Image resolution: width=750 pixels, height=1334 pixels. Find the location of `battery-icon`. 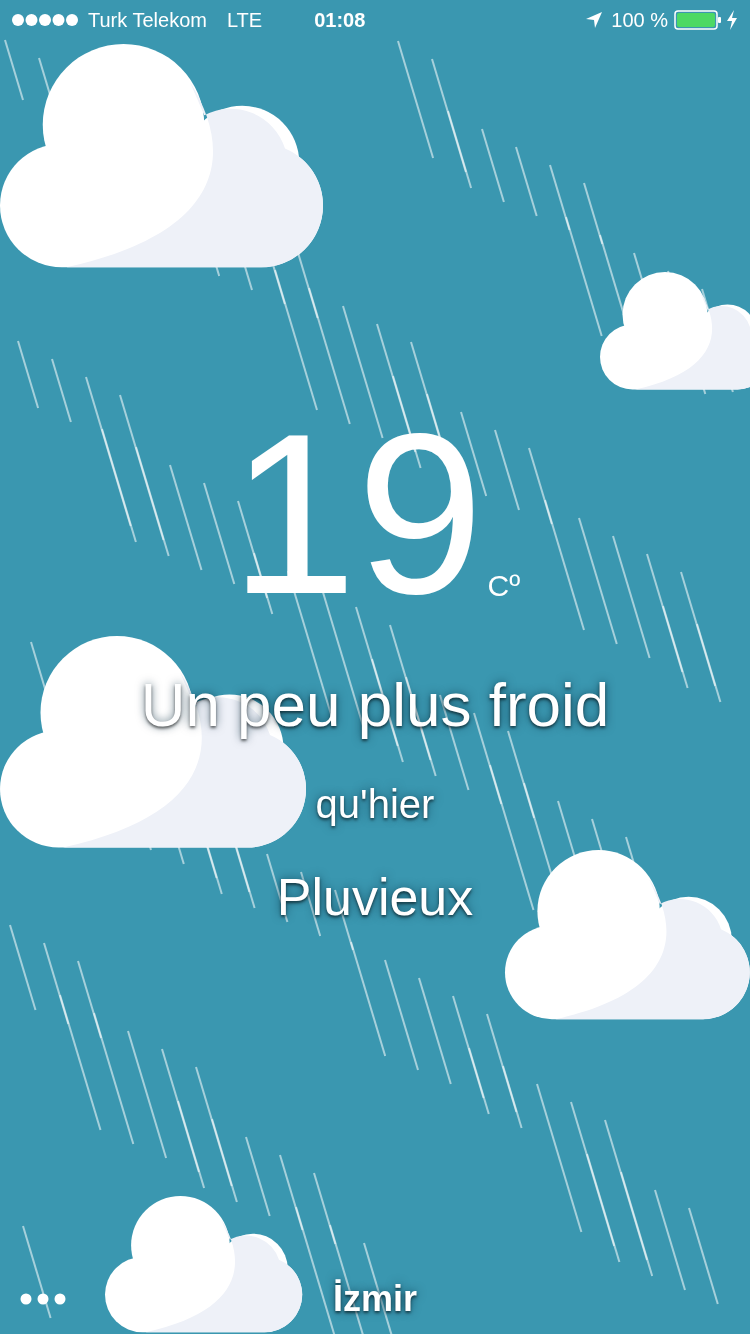

battery-icon is located at coordinates (698, 20).